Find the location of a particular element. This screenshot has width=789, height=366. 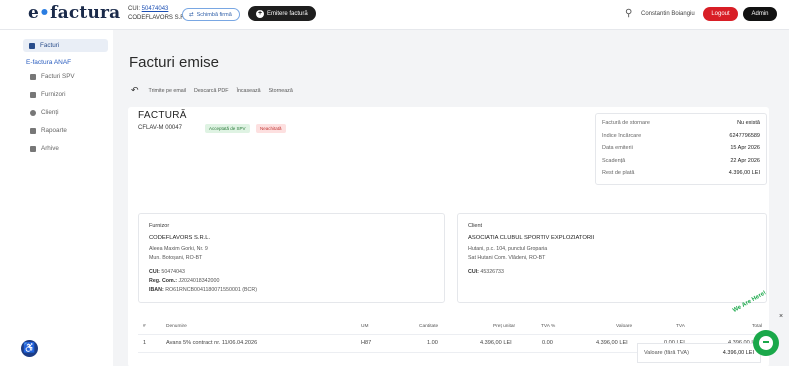

sidebar-item-label: Facturi is located at coordinates (50, 45).